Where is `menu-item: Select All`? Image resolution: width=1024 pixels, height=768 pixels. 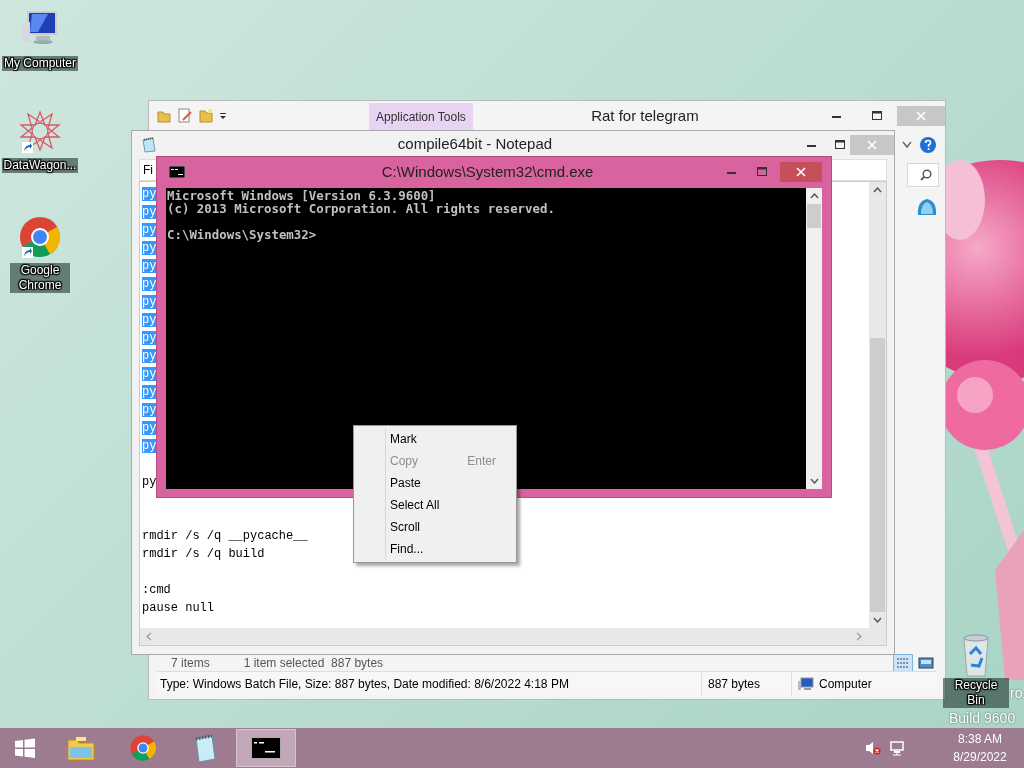 menu-item: Select All is located at coordinates (450, 505).